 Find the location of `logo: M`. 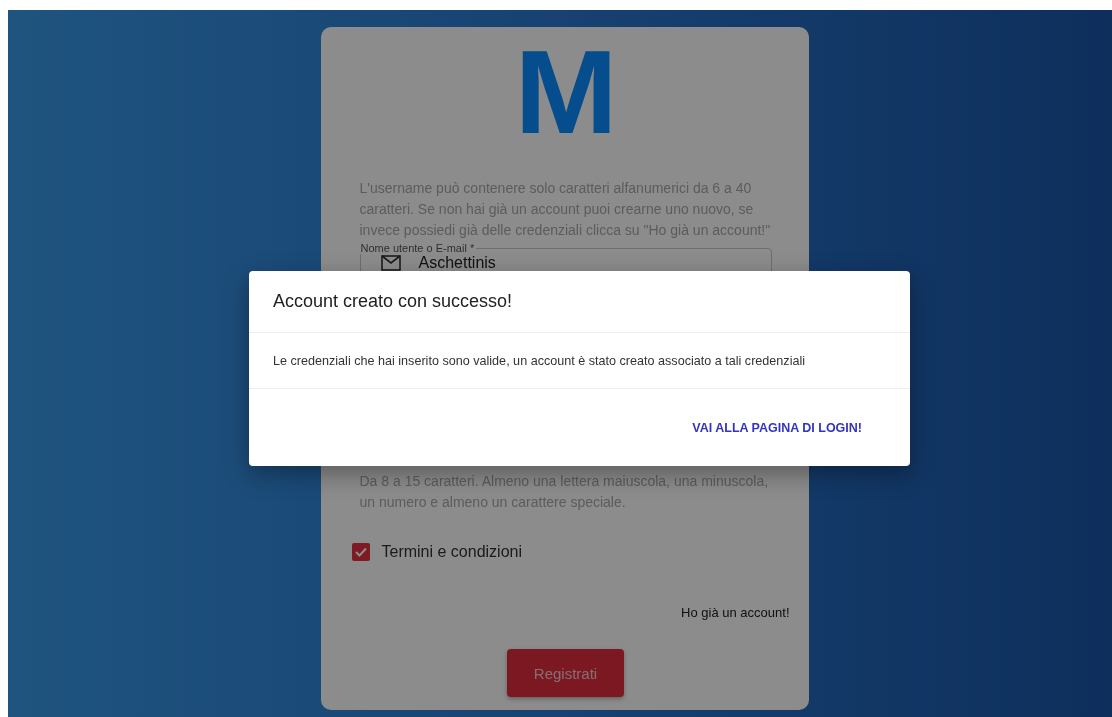

logo: M is located at coordinates (565, 92).